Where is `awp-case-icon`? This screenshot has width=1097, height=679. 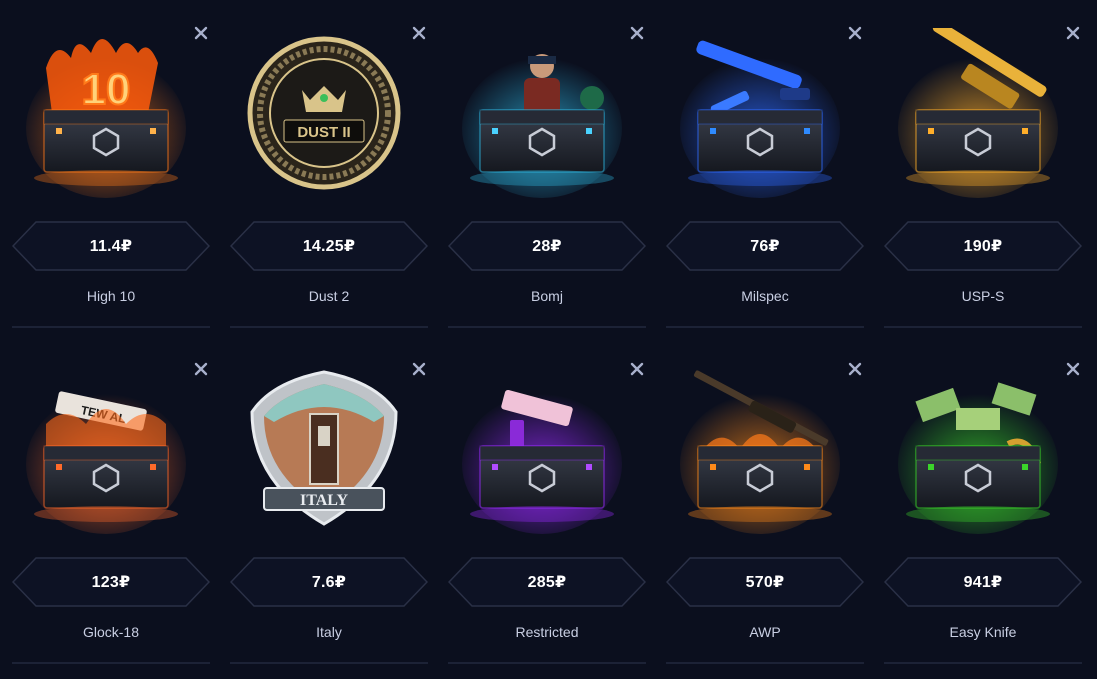 awp-case-icon is located at coordinates (760, 449).